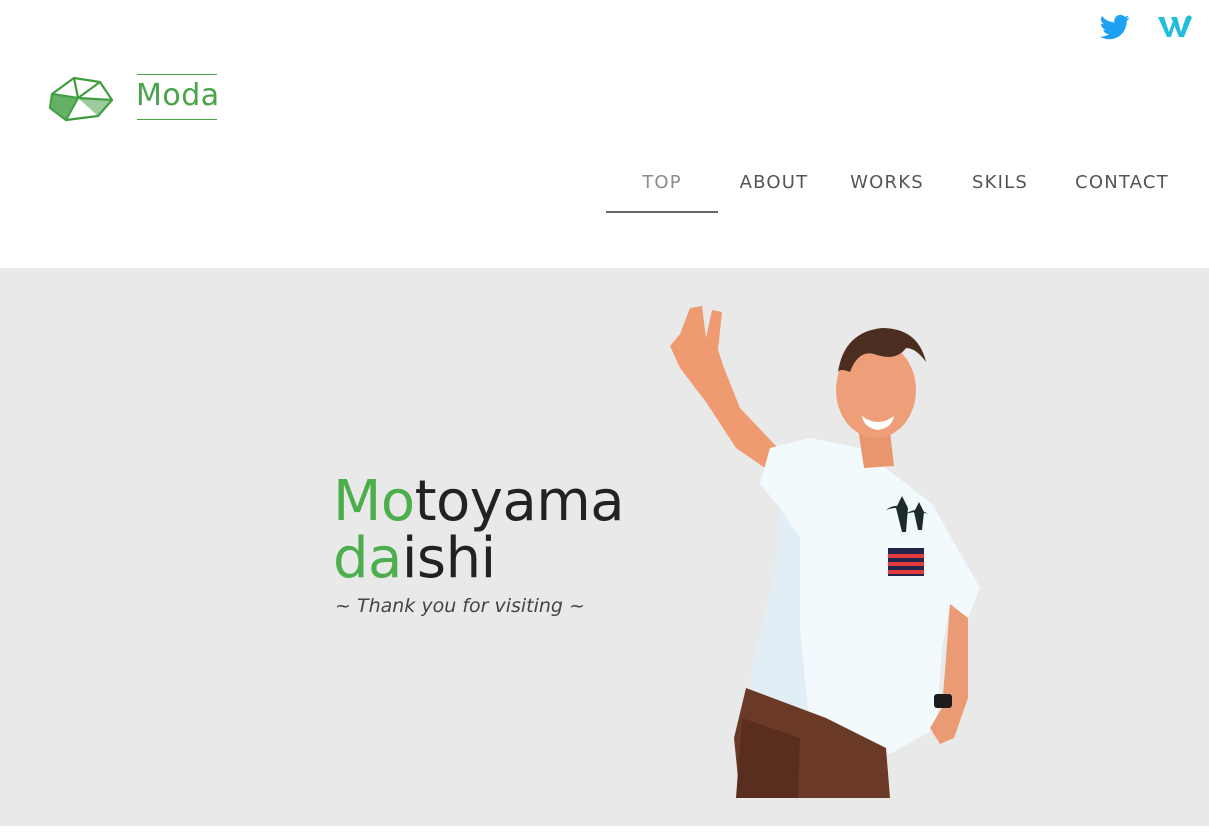 The image size is (1209, 840). Describe the element at coordinates (887, 182) in the screenshot. I see `nav-item-works: WORKS` at that location.